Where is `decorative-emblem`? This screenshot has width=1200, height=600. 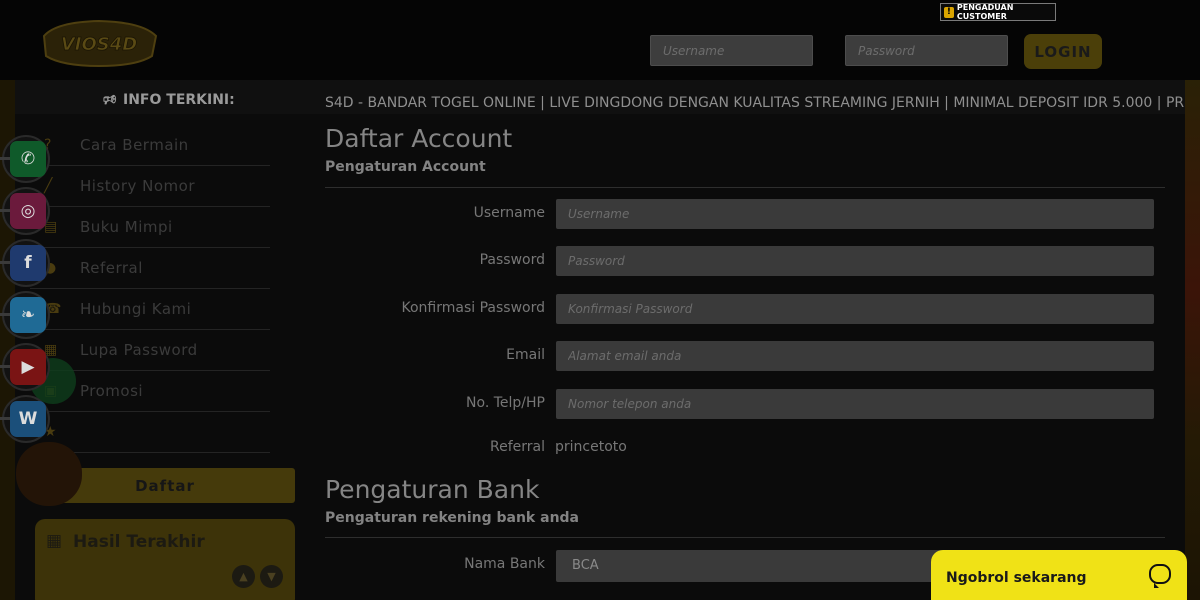
decorative-emblem is located at coordinates (49, 474).